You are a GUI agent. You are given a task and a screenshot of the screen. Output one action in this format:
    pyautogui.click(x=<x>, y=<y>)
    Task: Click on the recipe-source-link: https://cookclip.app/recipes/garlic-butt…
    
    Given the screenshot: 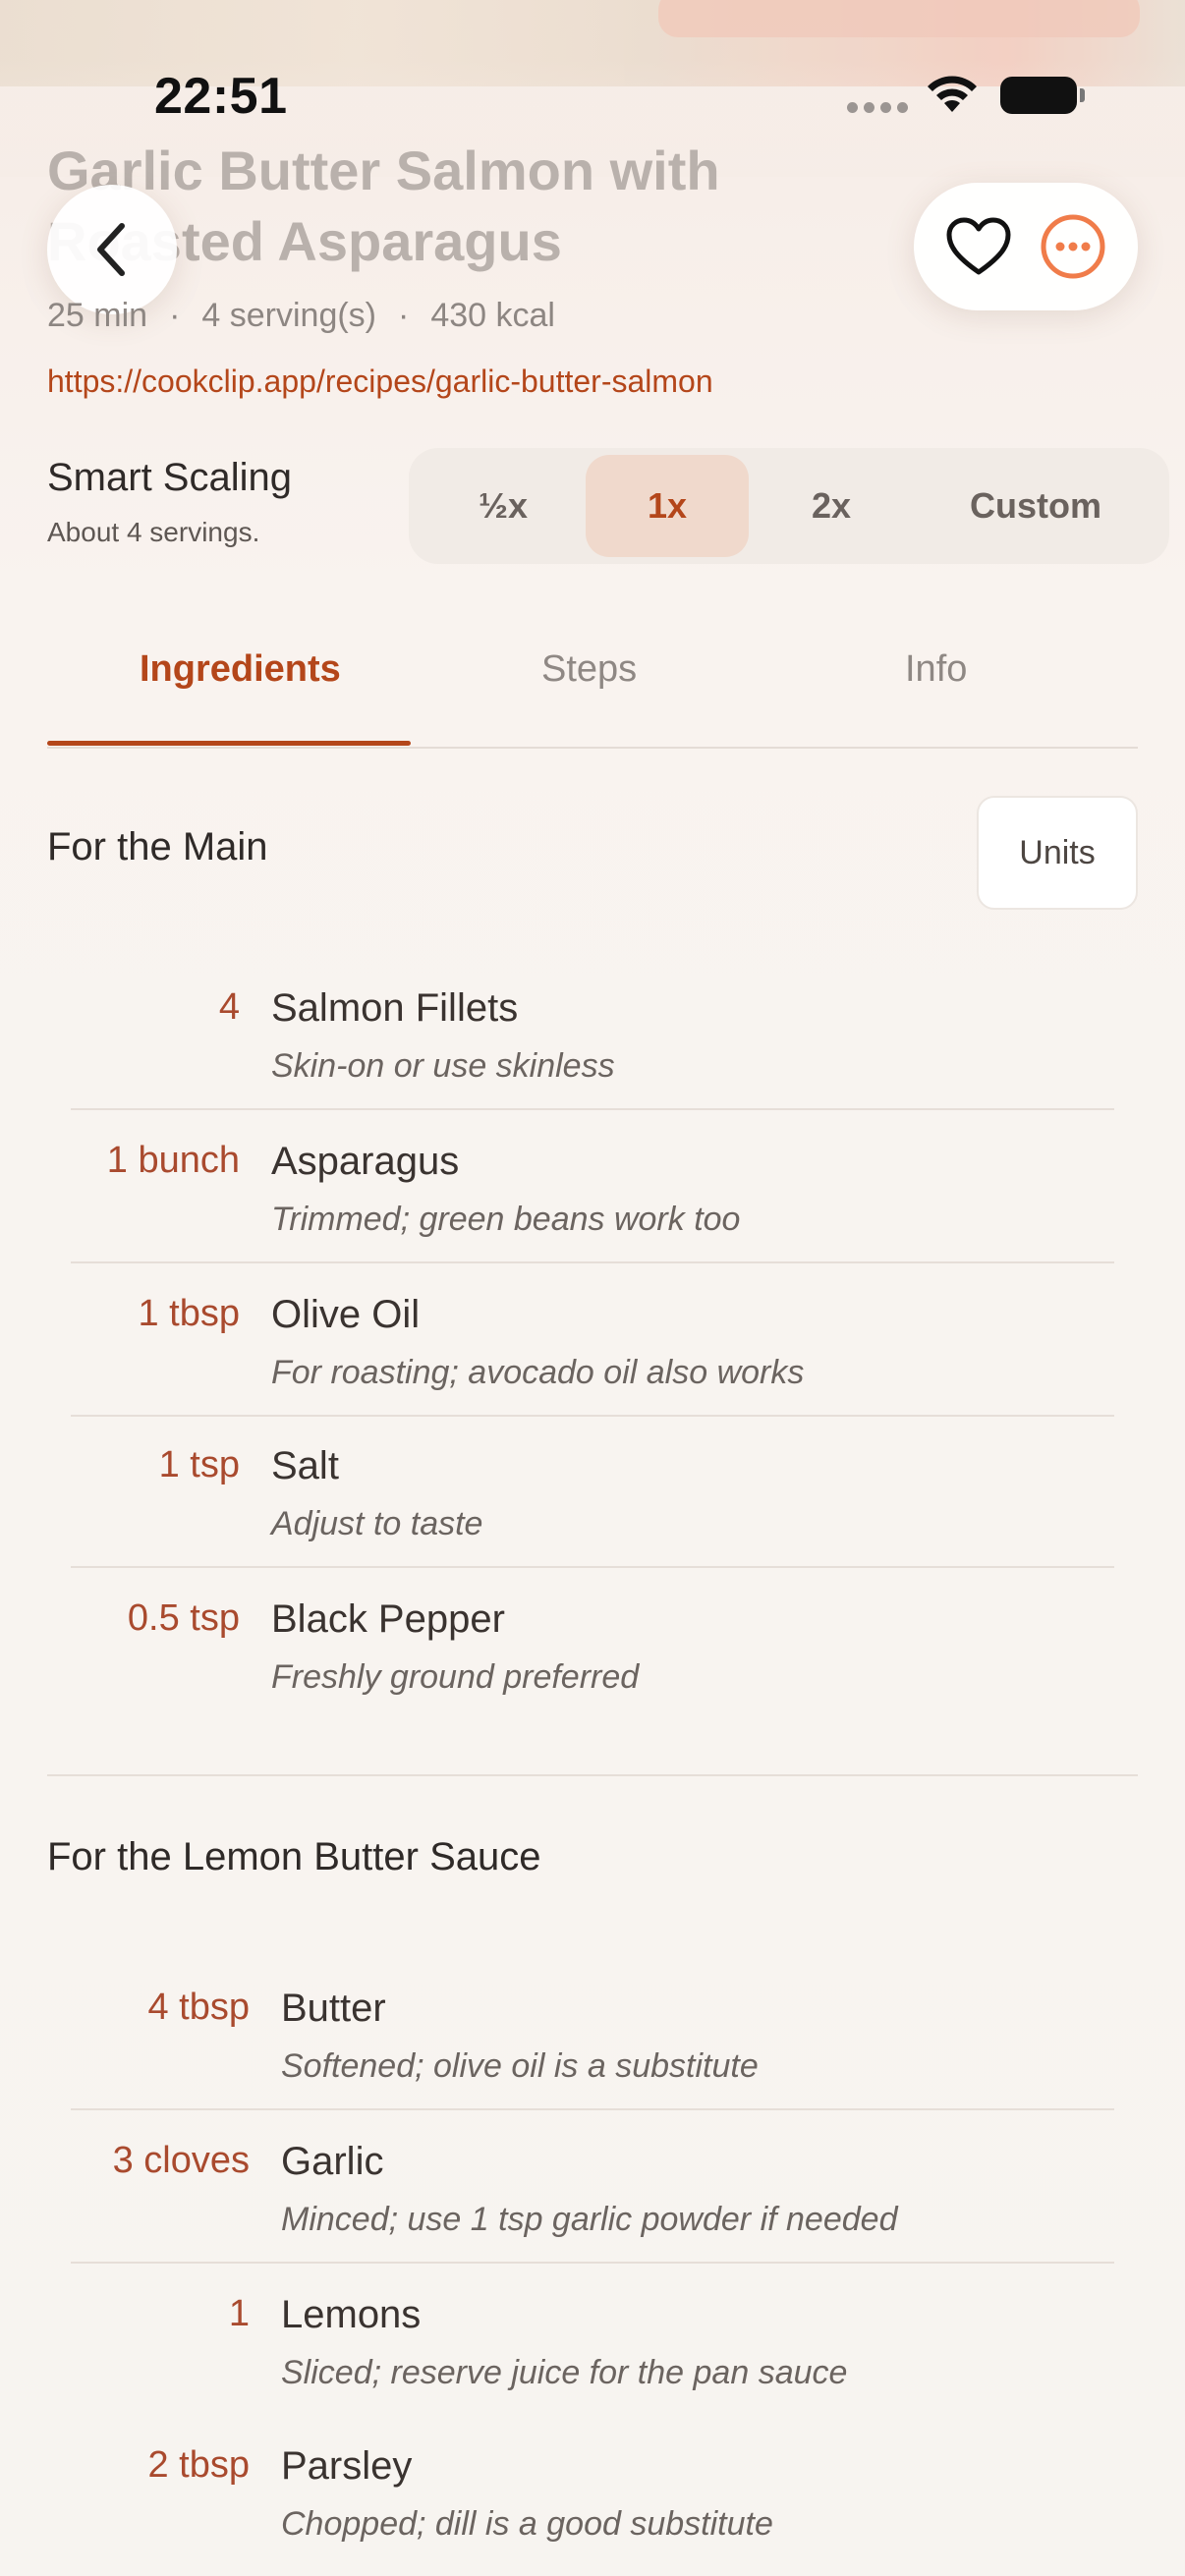 What is the action you would take?
    pyautogui.click(x=380, y=382)
    